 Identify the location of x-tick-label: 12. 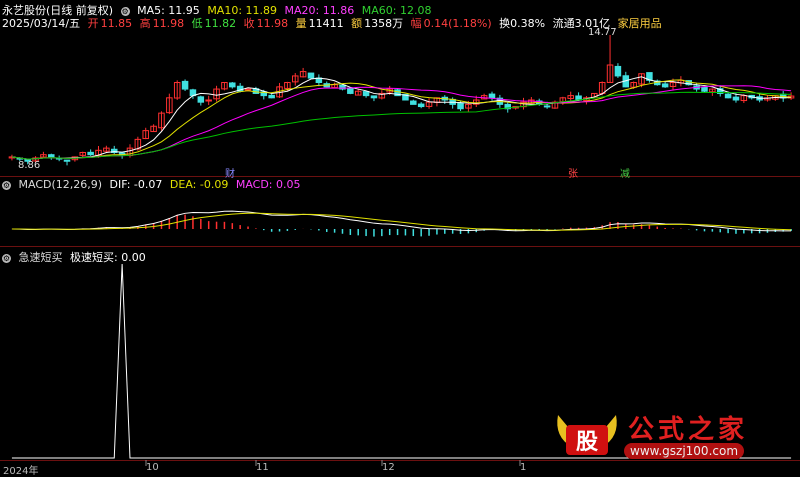
(388, 467).